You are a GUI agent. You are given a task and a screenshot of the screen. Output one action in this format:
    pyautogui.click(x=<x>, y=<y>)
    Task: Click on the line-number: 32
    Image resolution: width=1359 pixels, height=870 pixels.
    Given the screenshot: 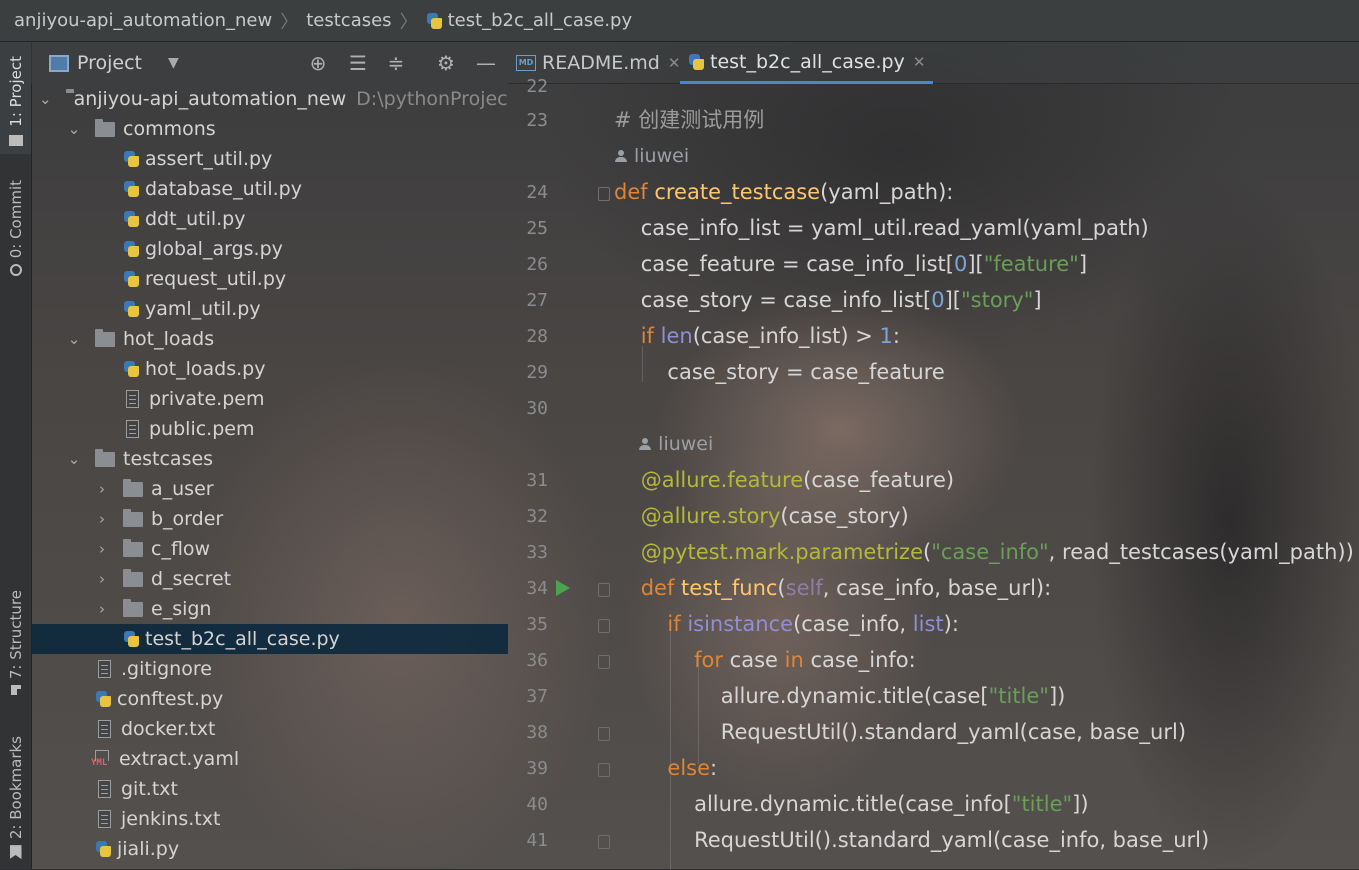 What is the action you would take?
    pyautogui.click(x=537, y=516)
    